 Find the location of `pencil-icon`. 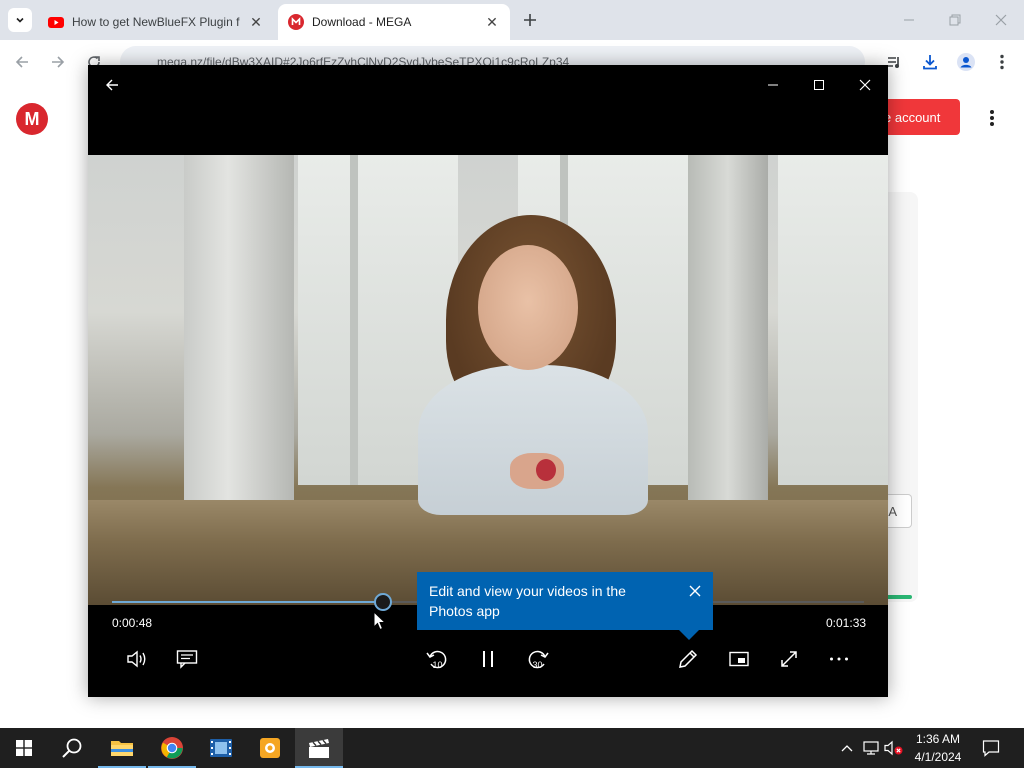

pencil-icon is located at coordinates (688, 658).